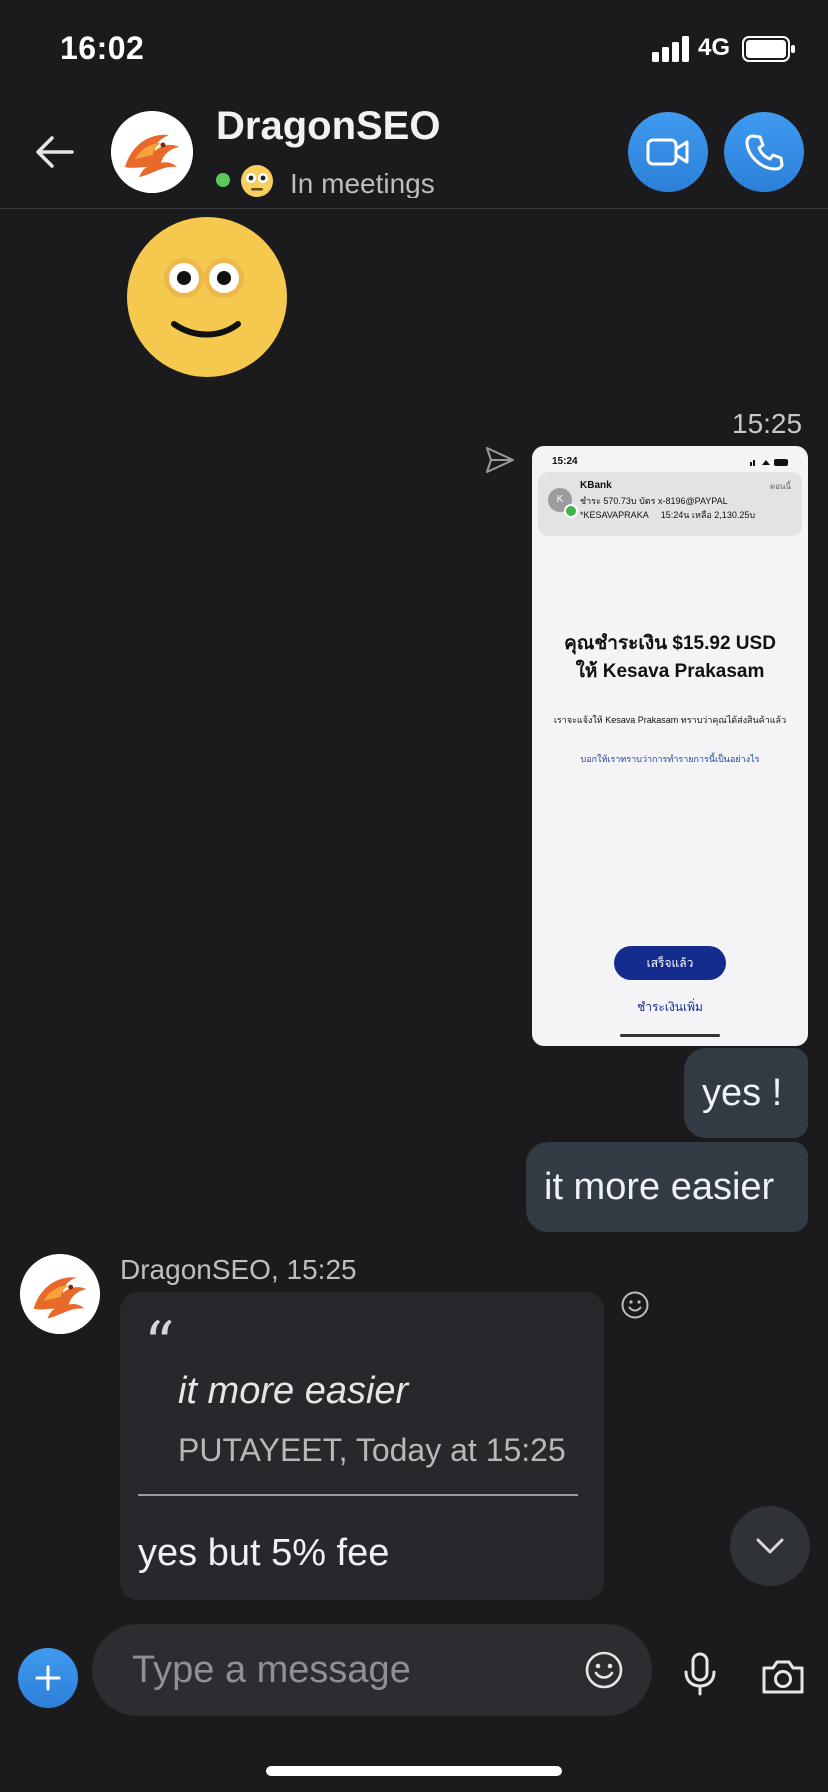 This screenshot has height=1792, width=828. I want to click on ss-bank-badge, so click(571, 511).